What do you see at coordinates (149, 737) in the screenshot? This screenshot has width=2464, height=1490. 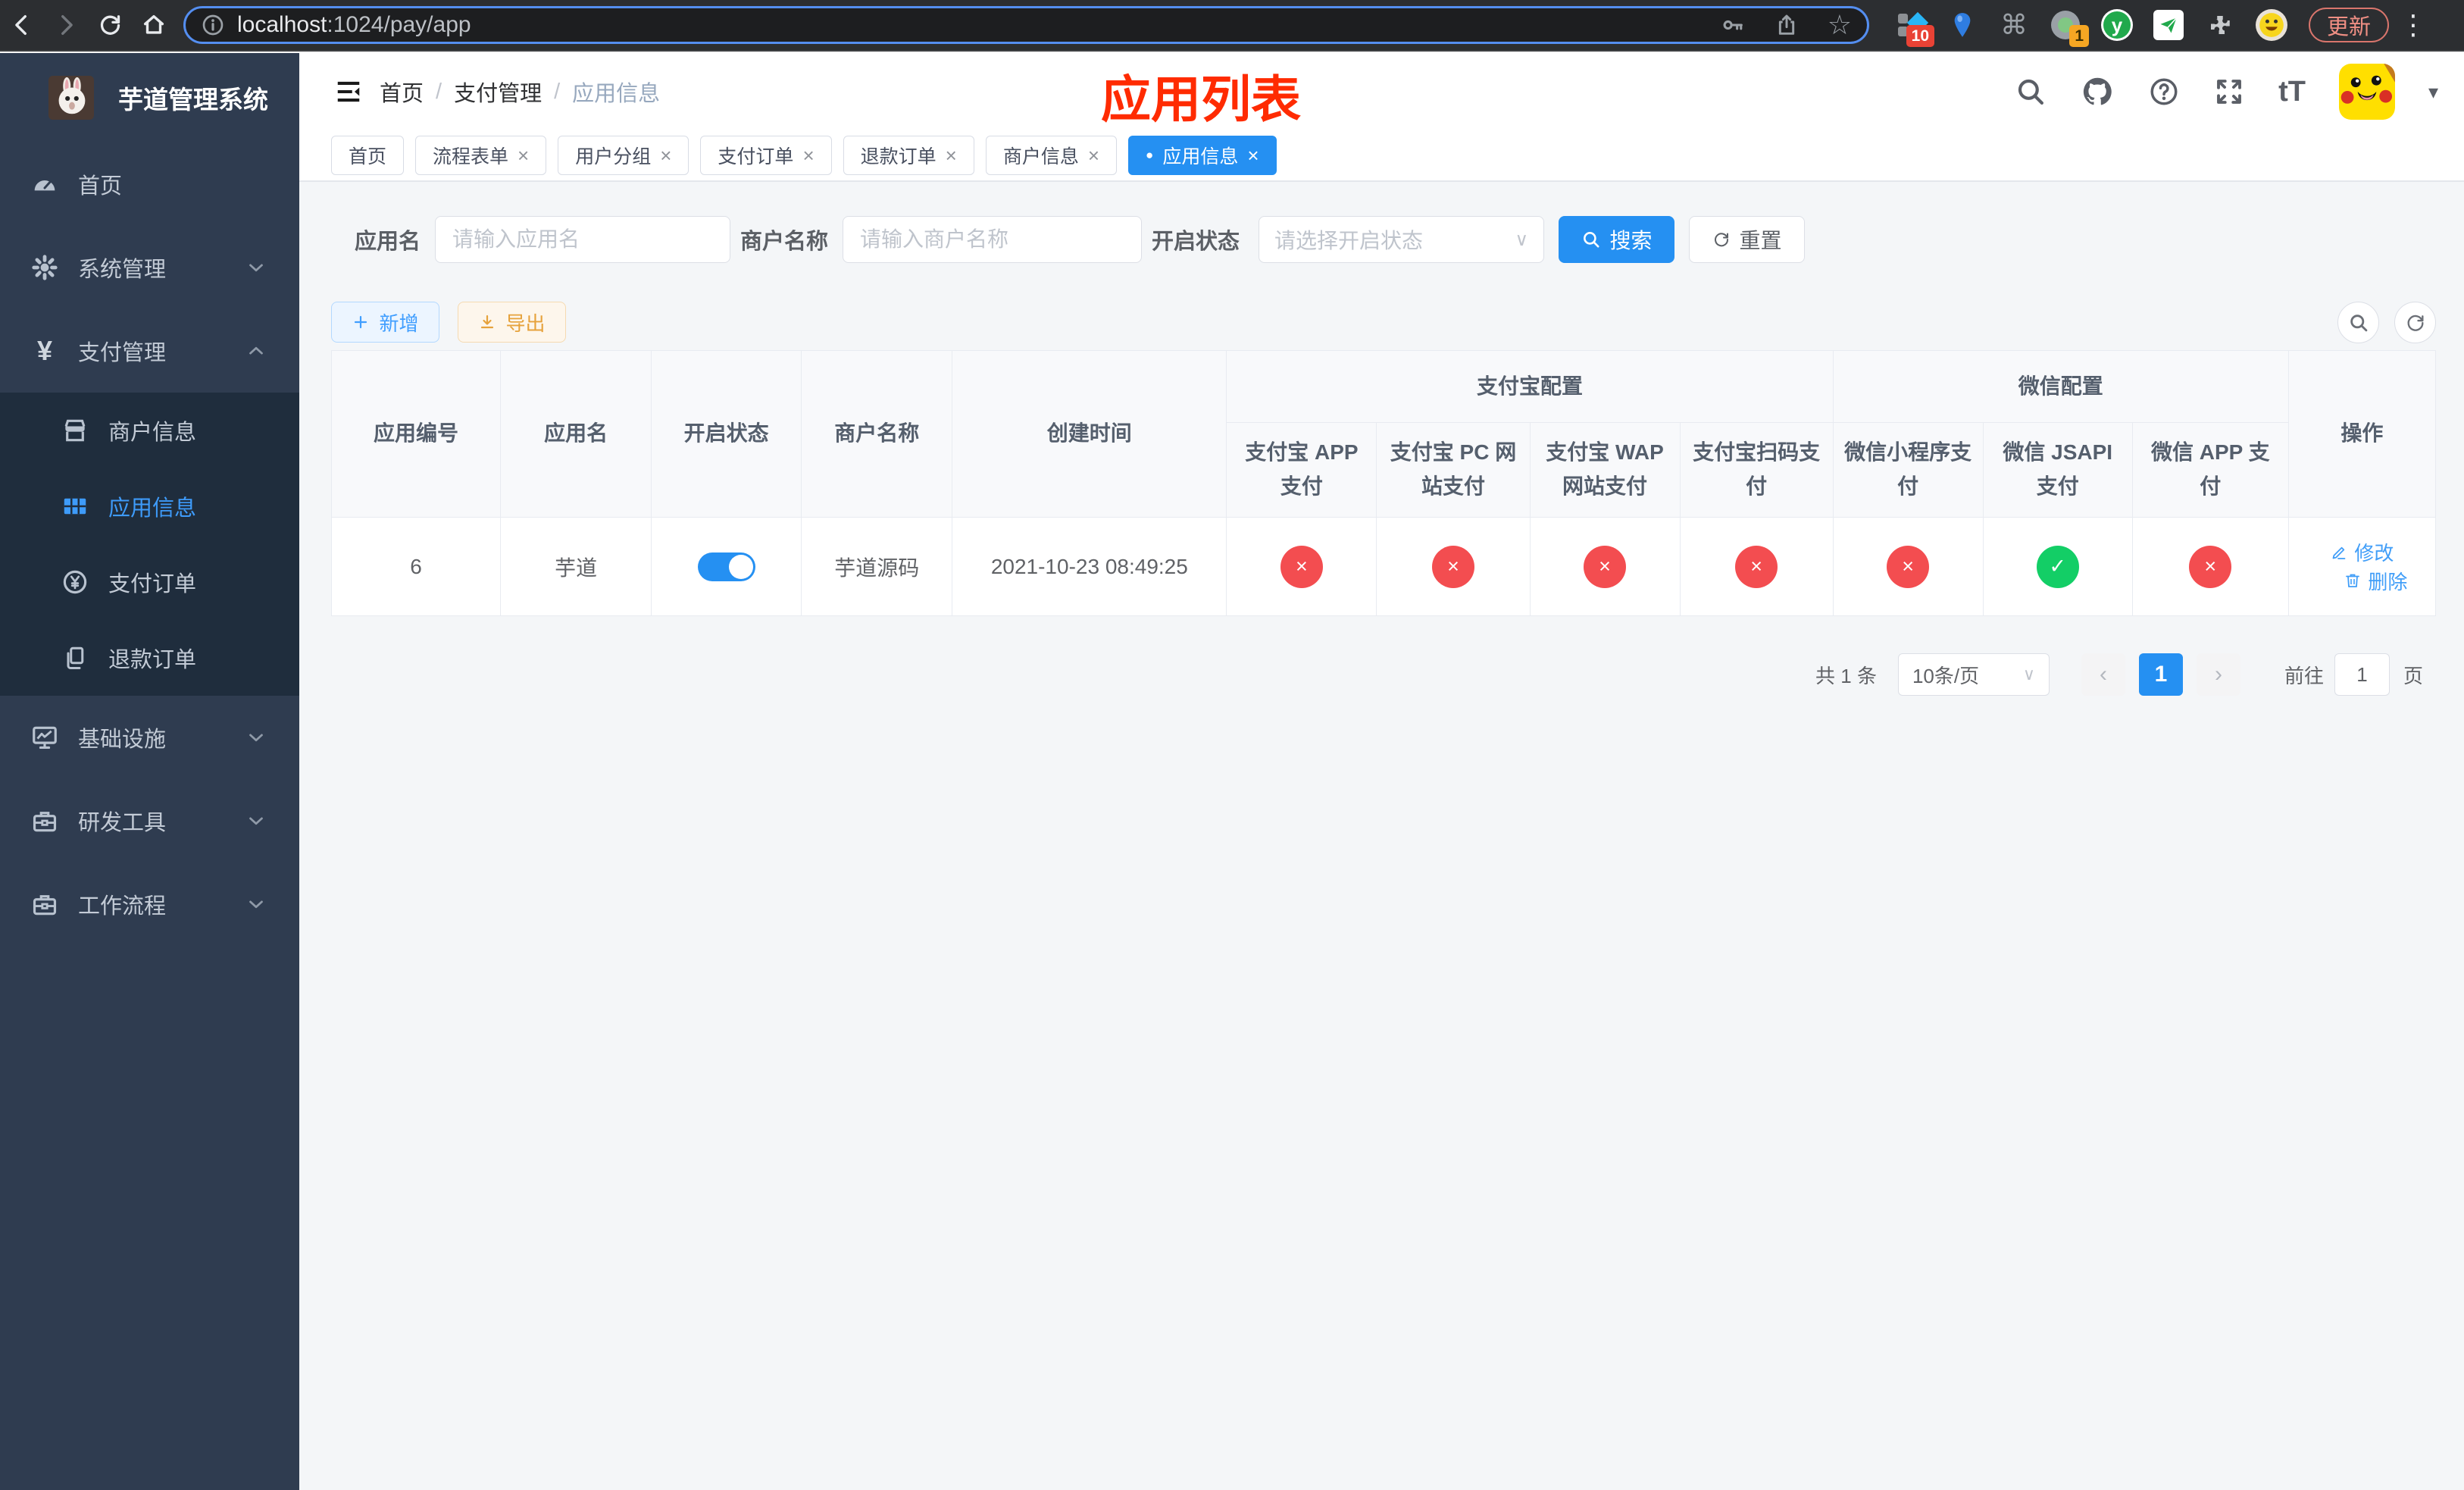 I see `sidebar-item-infrastructure: 基础设施` at bounding box center [149, 737].